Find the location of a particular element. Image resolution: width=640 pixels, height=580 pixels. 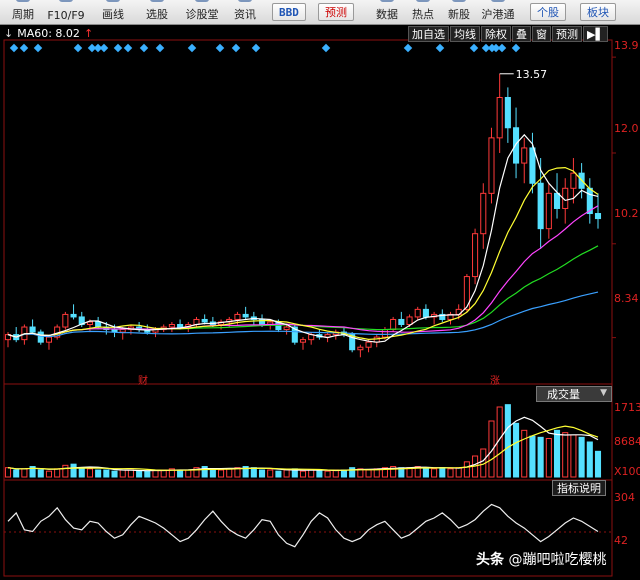

news-button: 资讯 is located at coordinates (245, 12).